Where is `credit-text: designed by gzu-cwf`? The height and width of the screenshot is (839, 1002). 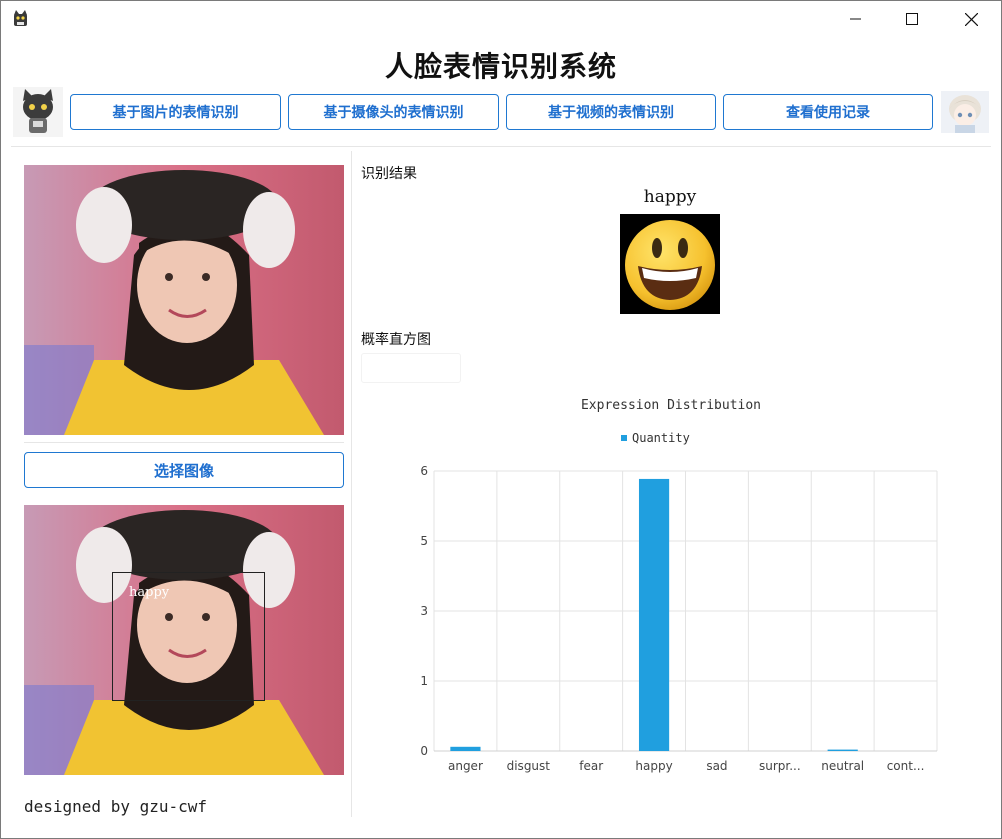
credit-text: designed by gzu-cwf is located at coordinates (116, 806).